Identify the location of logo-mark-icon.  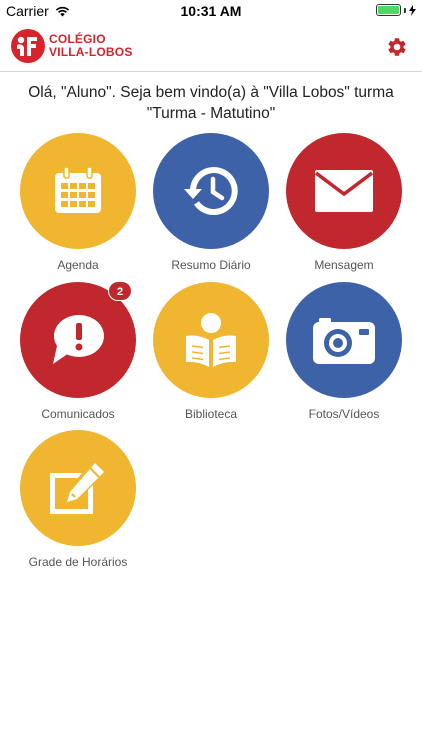
(28, 46).